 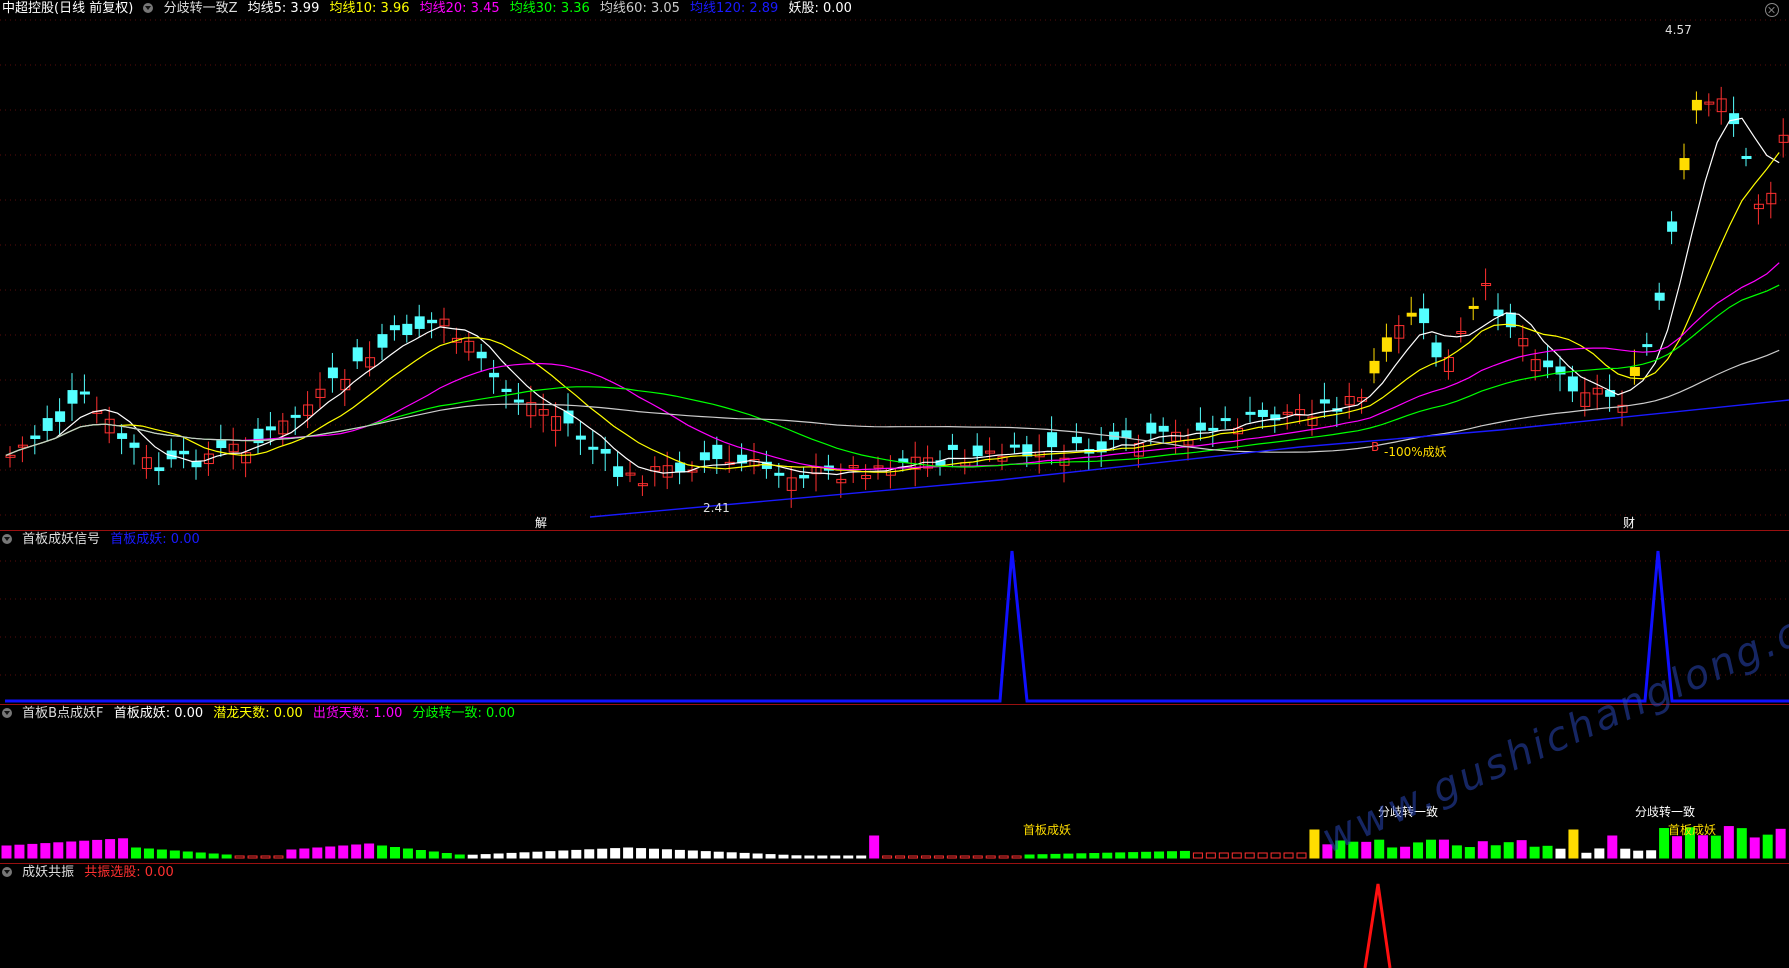 I want to click on bpoint-title: 首板B点成妖F, so click(x=62, y=713).